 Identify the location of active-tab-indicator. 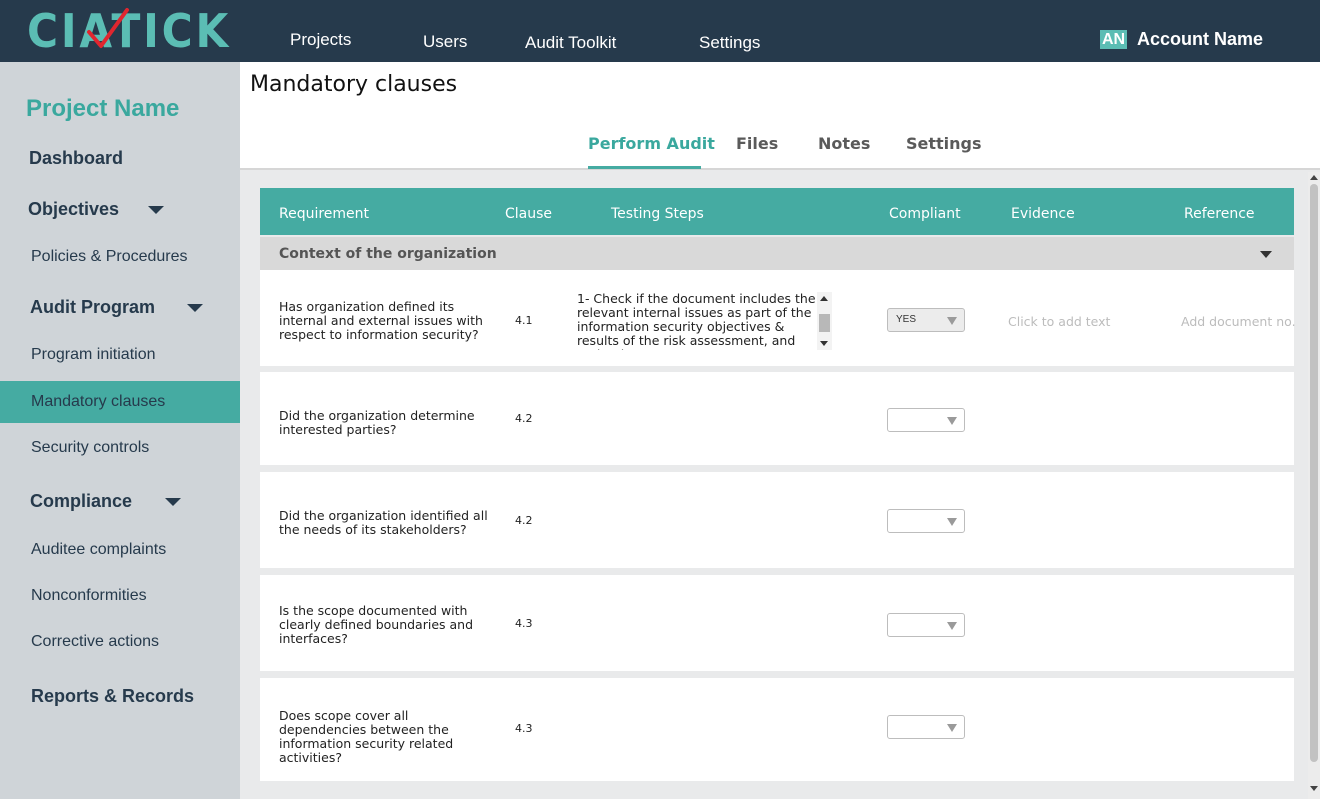
(644, 167).